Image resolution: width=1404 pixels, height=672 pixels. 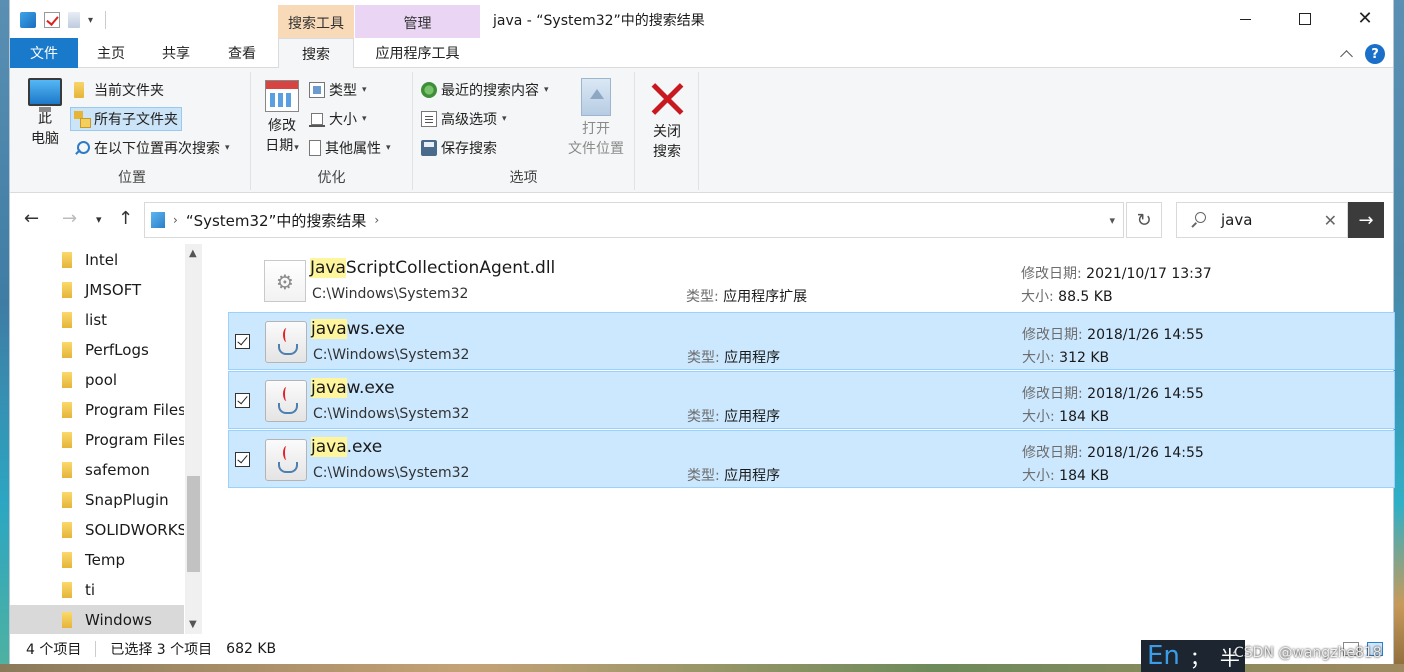 I want to click on tree-item-program-files: Program Files, so click(x=97, y=410).